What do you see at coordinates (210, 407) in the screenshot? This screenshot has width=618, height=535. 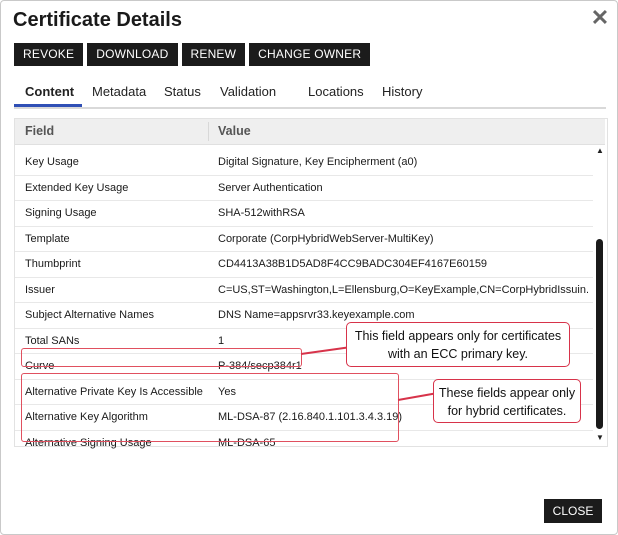 I see `hybrid-rows-highlight` at bounding box center [210, 407].